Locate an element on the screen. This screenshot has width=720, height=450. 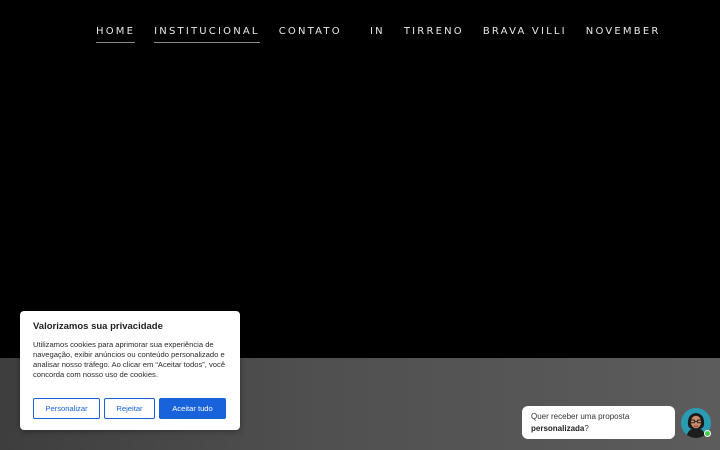
customize-button: Personalizar is located at coordinates (66, 408).